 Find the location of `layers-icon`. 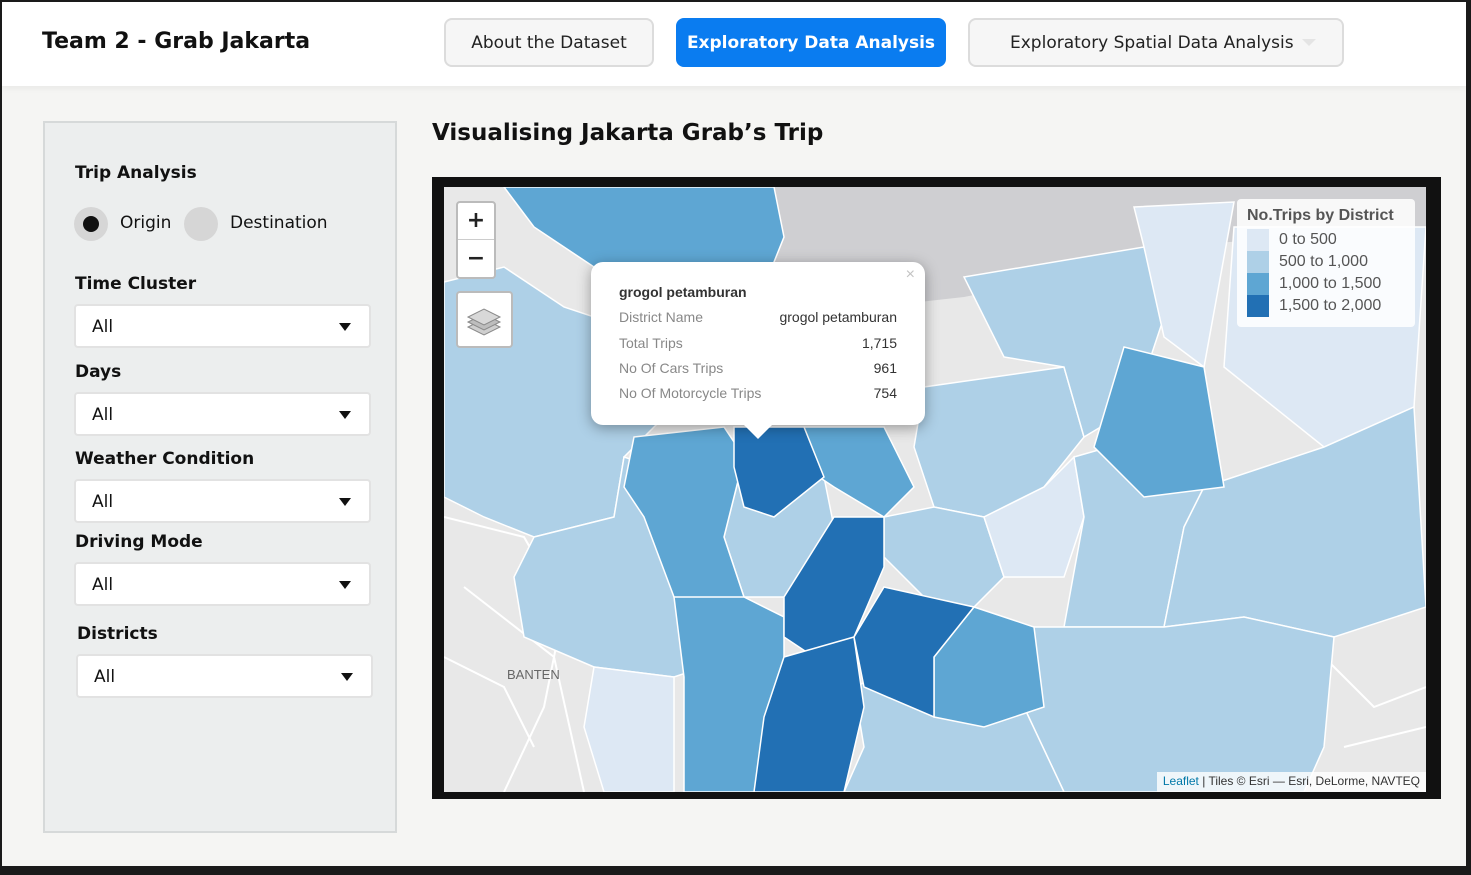

layers-icon is located at coordinates (484, 322).